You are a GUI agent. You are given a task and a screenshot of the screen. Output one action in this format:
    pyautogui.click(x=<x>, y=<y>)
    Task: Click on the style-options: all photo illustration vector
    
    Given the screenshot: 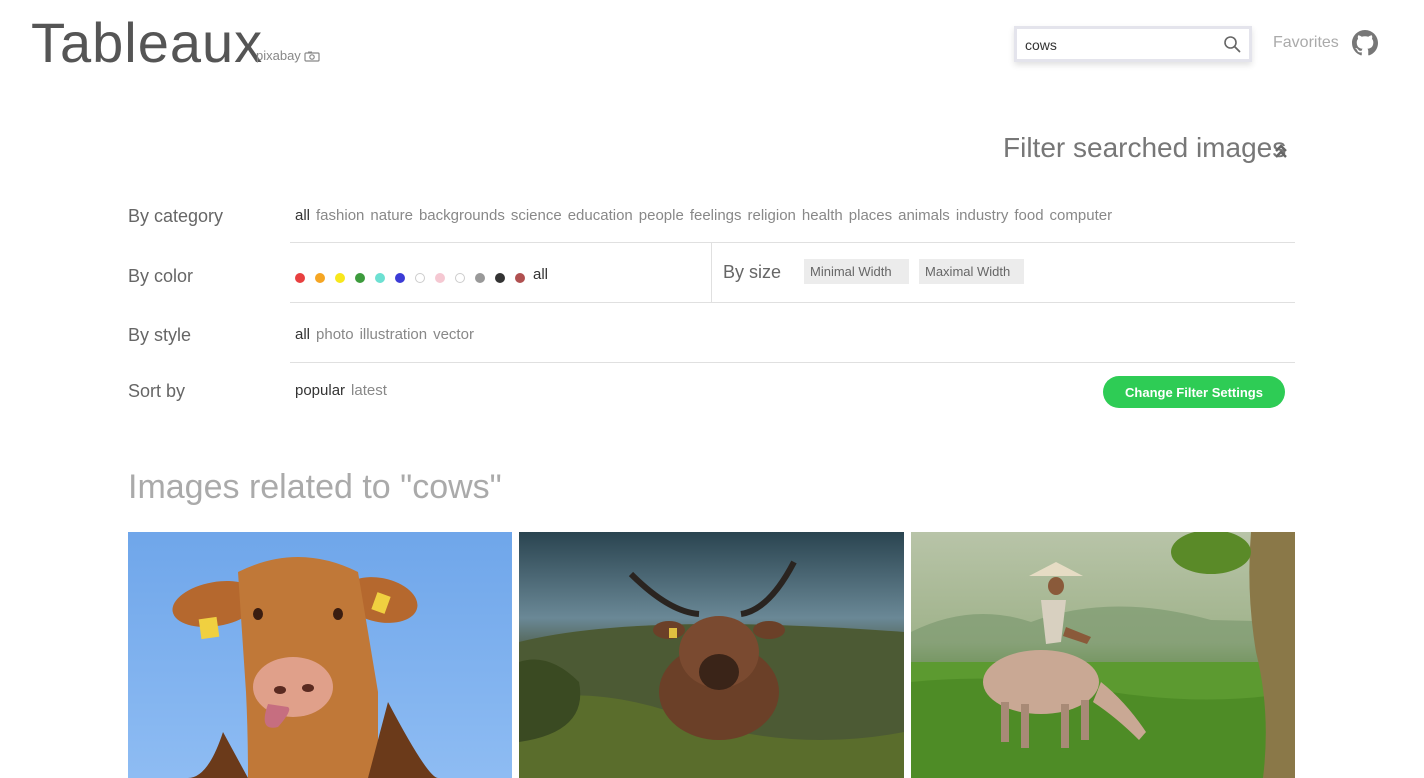 What is the action you would take?
    pyautogui.click(x=387, y=334)
    